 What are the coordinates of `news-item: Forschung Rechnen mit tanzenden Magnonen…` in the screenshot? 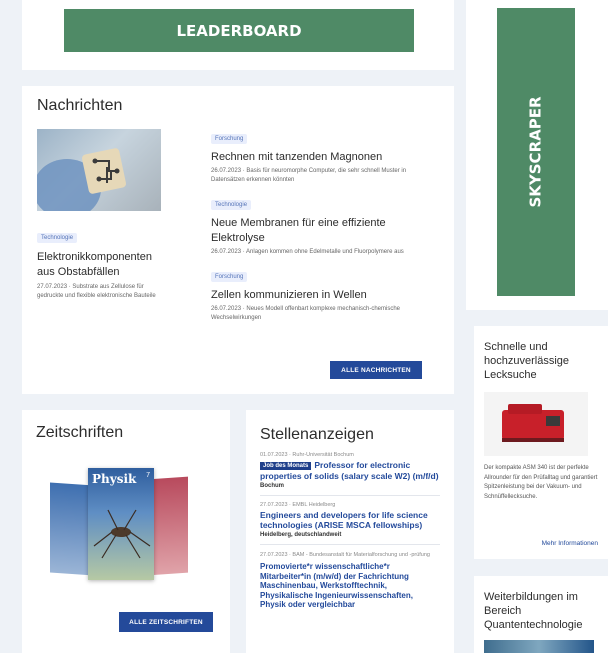 It's located at (321, 156).